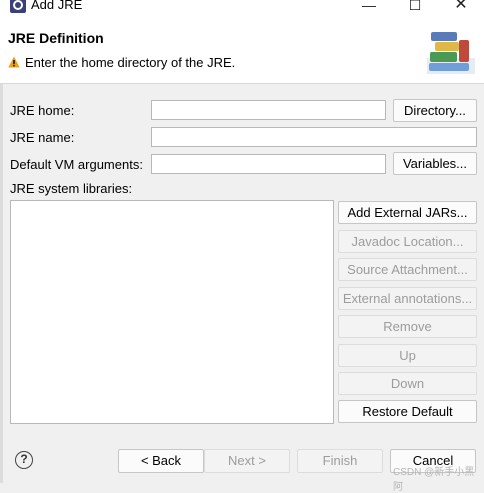  Describe the element at coordinates (314, 137) in the screenshot. I see `jre-name-input` at that location.